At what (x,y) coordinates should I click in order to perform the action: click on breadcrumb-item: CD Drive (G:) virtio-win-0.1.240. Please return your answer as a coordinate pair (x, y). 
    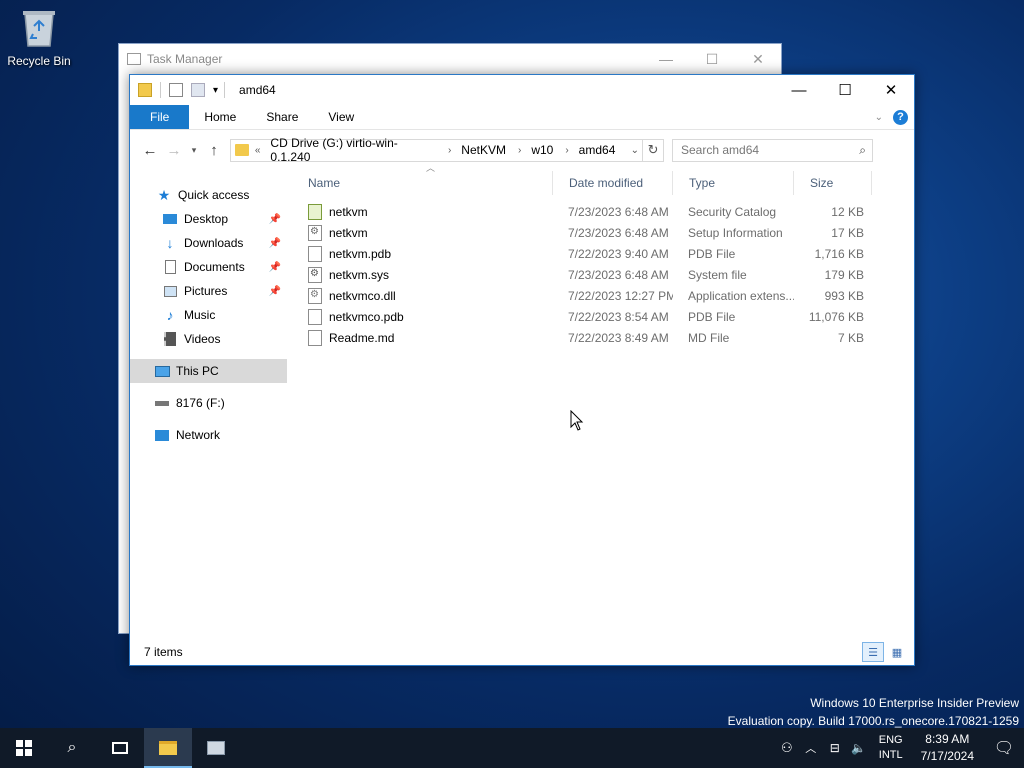
    Looking at the image, I should click on (353, 150).